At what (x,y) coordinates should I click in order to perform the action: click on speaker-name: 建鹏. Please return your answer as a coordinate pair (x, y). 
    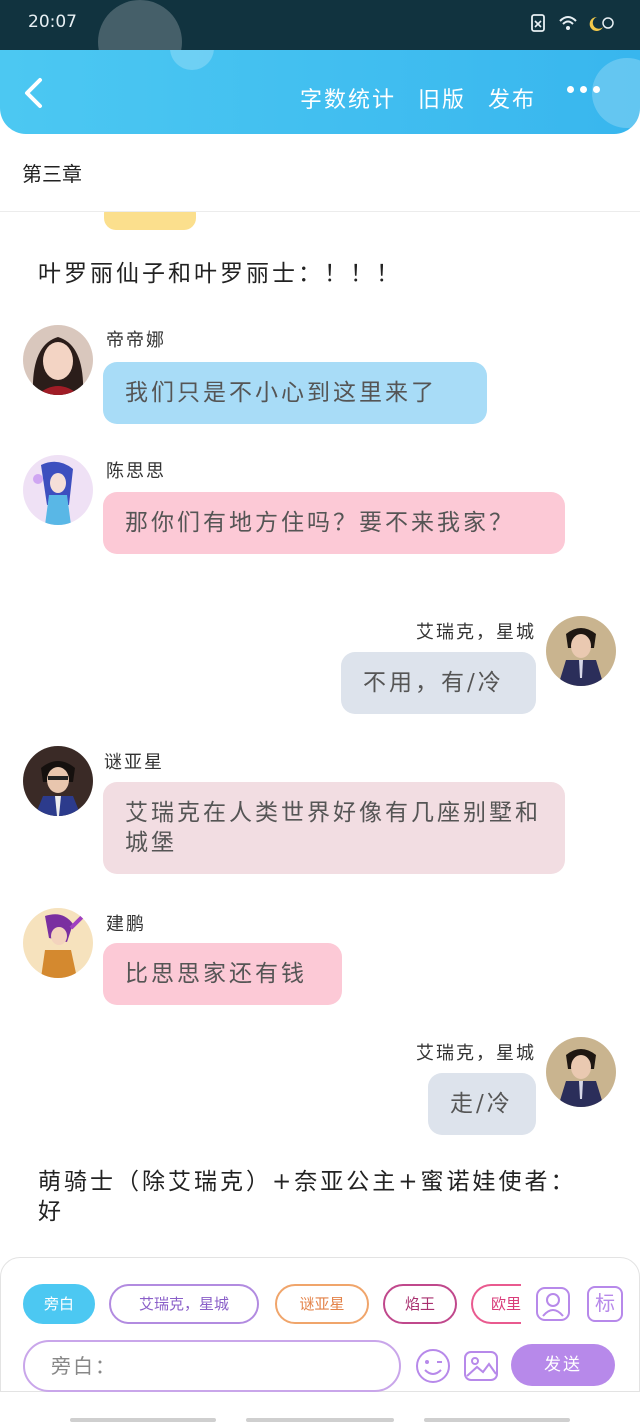
    Looking at the image, I should click on (126, 924).